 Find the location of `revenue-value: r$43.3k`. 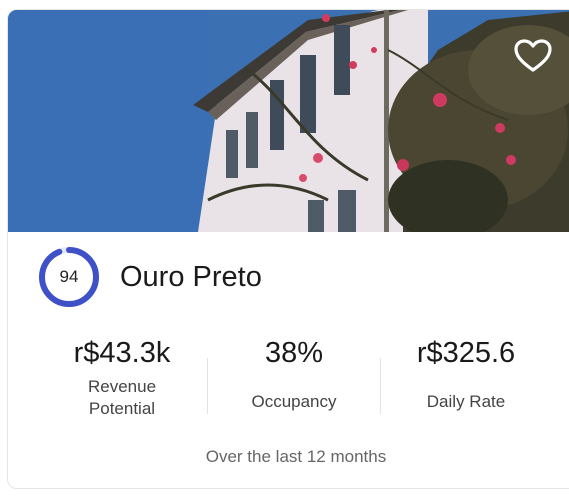

revenue-value: r$43.3k is located at coordinates (122, 353).